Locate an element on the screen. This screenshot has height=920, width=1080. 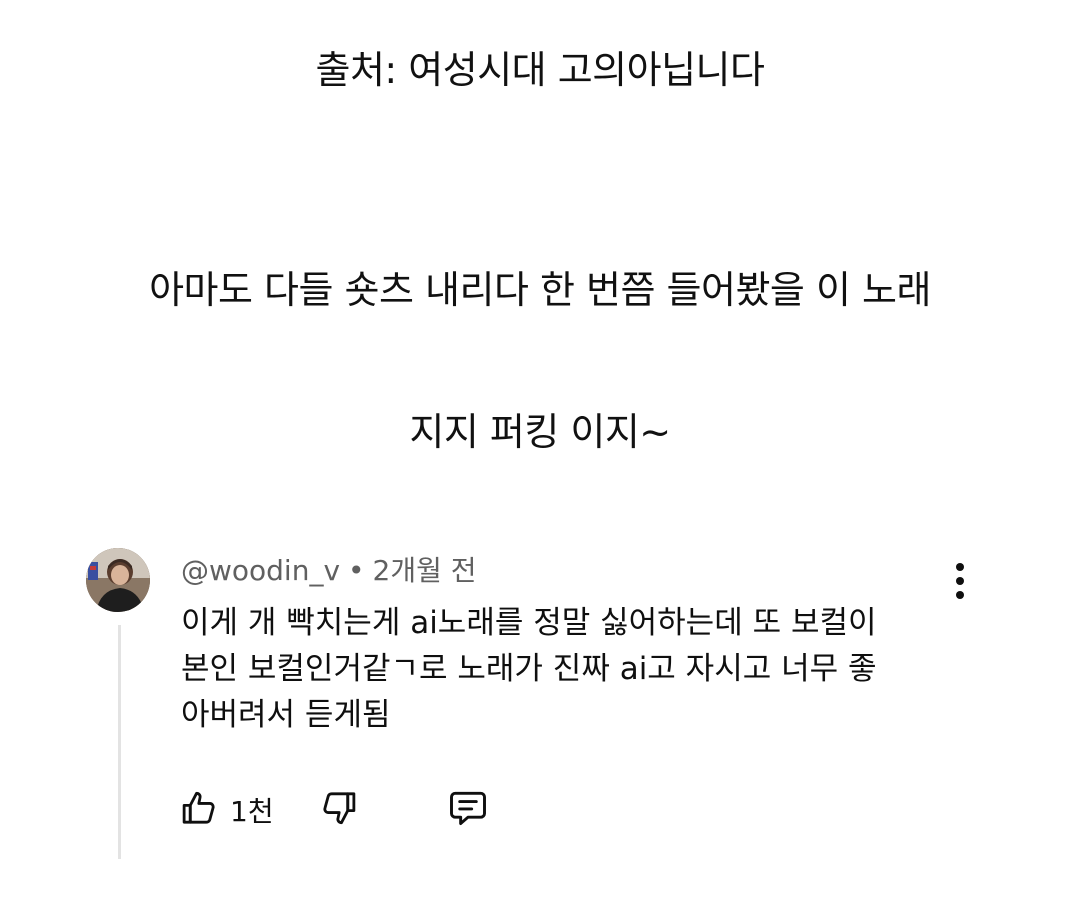
more-vertical-icon is located at coordinates (960, 581).